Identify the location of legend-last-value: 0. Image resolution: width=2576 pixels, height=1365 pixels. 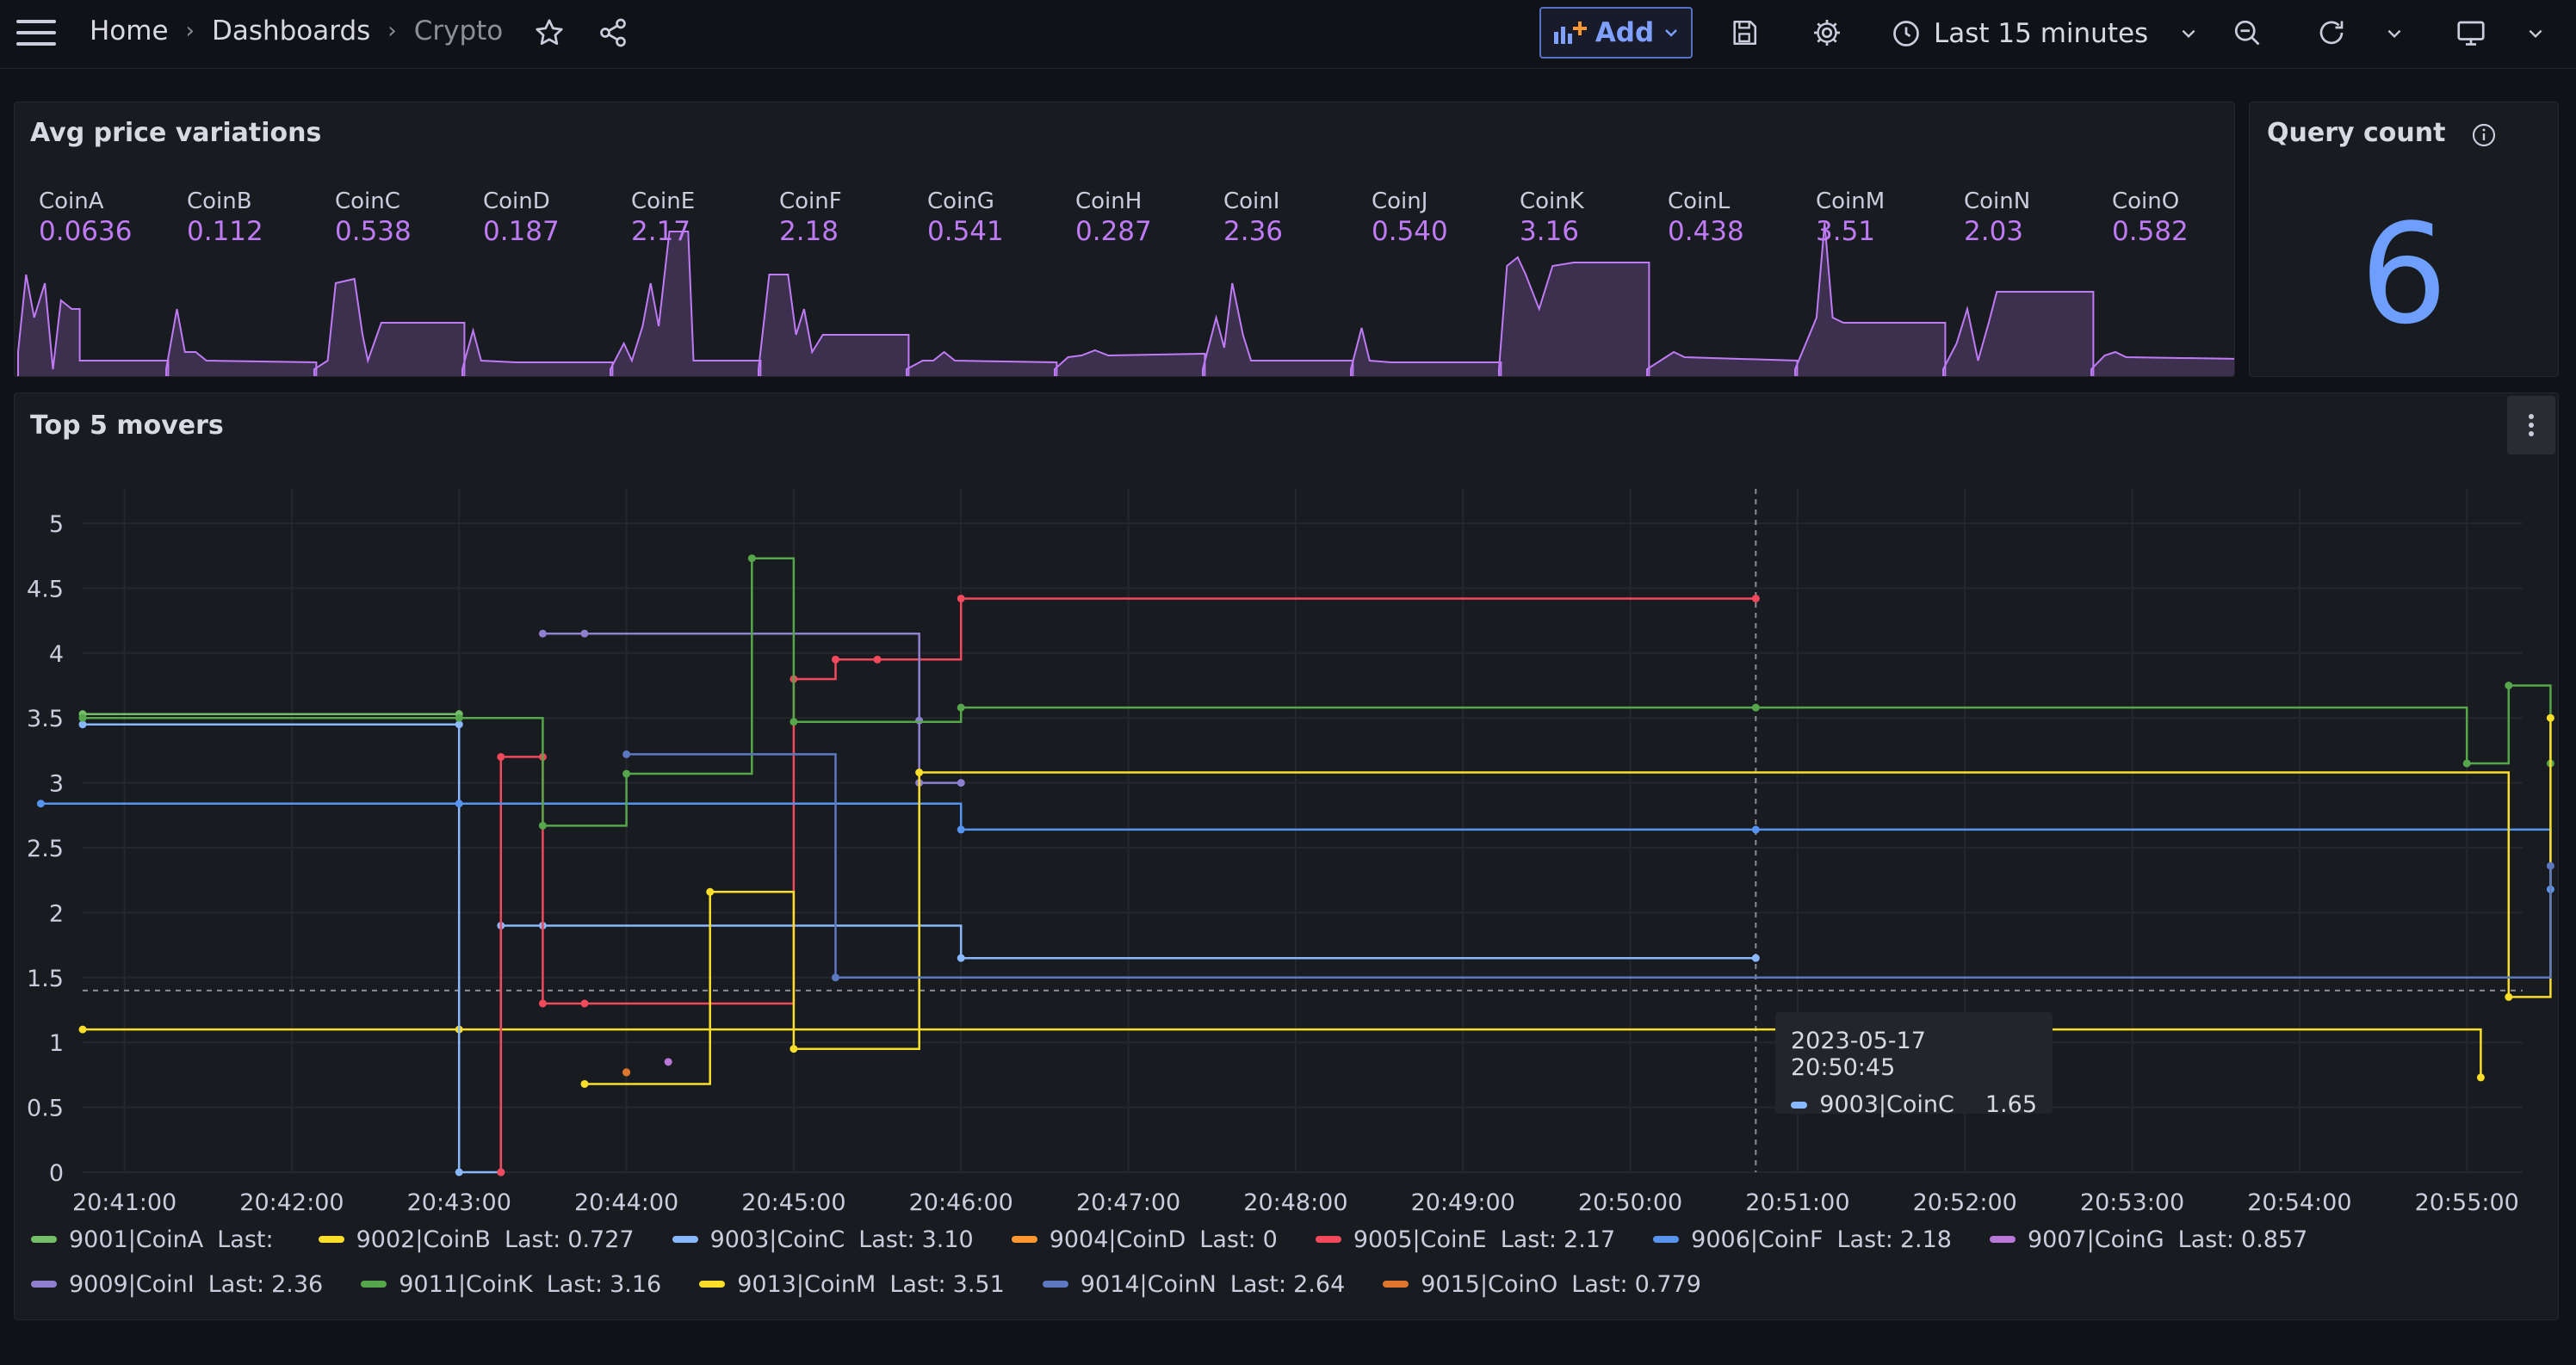
(1270, 1239).